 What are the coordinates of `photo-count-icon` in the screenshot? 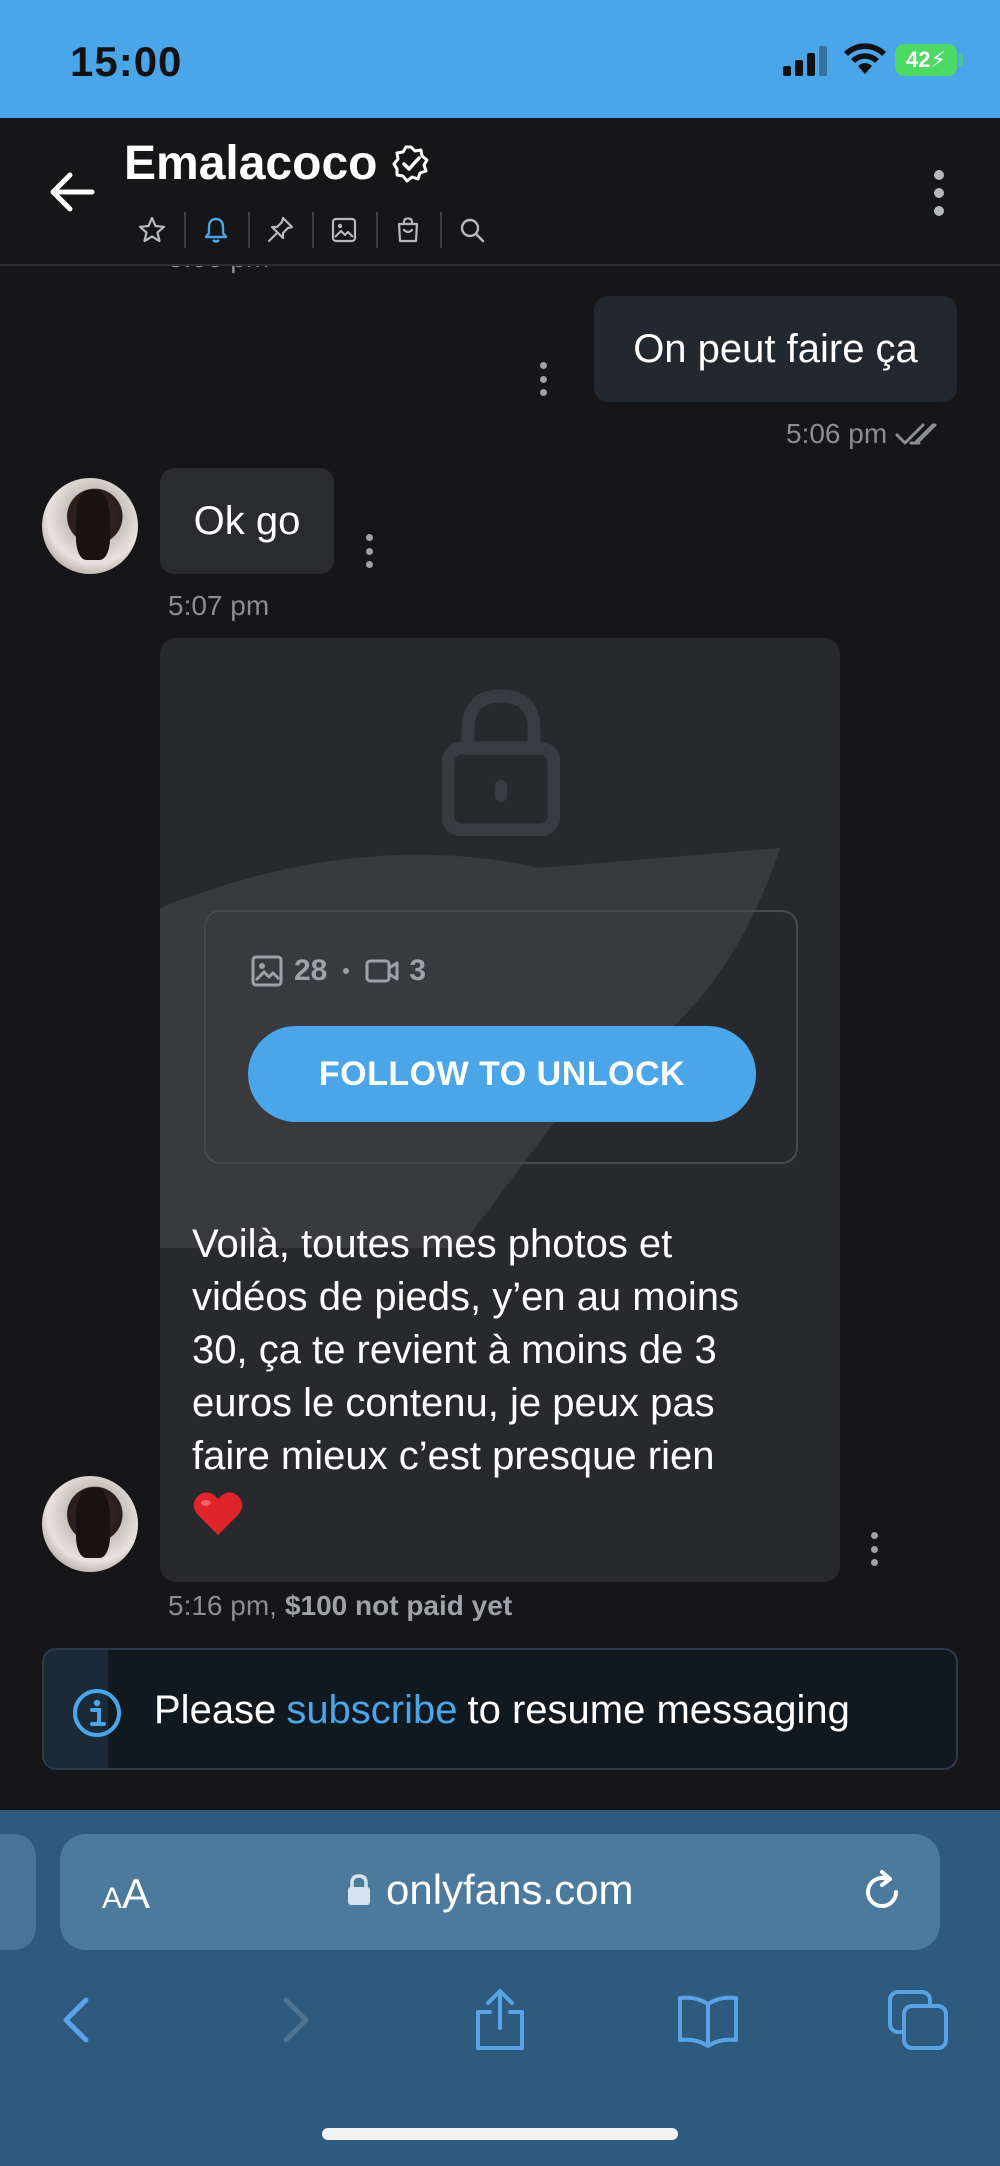 It's located at (267, 971).